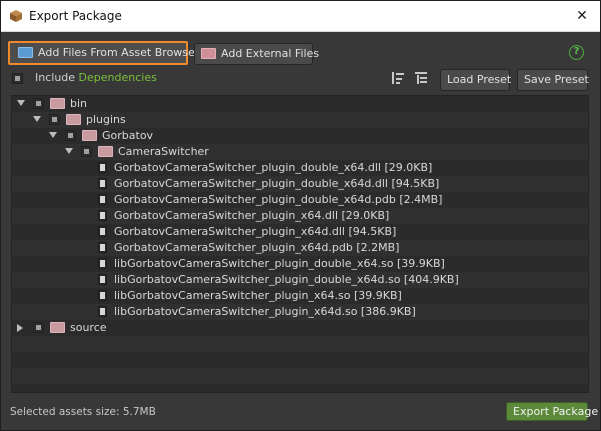  Describe the element at coordinates (421, 78) in the screenshot. I see `list-view-icon` at that location.